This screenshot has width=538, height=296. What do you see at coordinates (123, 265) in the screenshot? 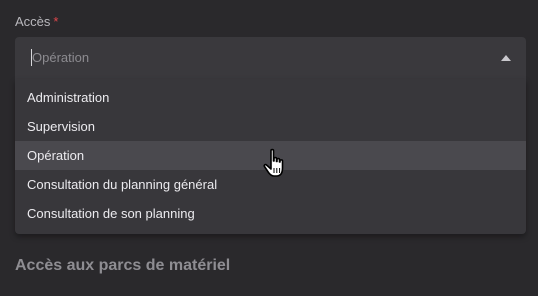
I see `section-heading-parcs: Accès aux parcs de matériel` at bounding box center [123, 265].